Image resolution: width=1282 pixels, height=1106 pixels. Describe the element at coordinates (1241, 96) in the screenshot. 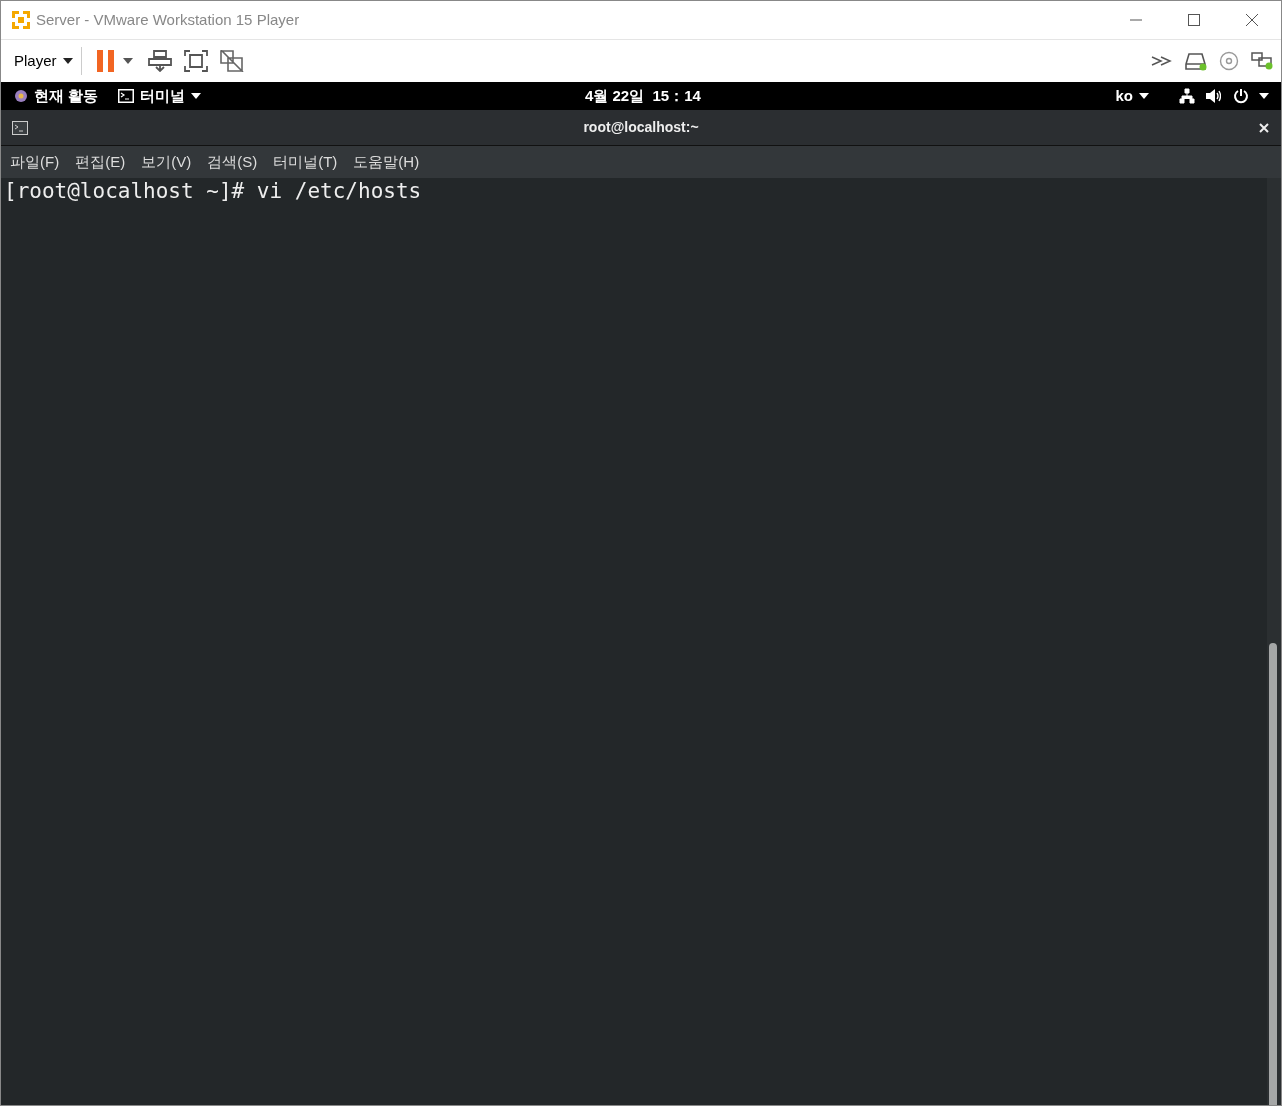

I see `power-icon` at that location.